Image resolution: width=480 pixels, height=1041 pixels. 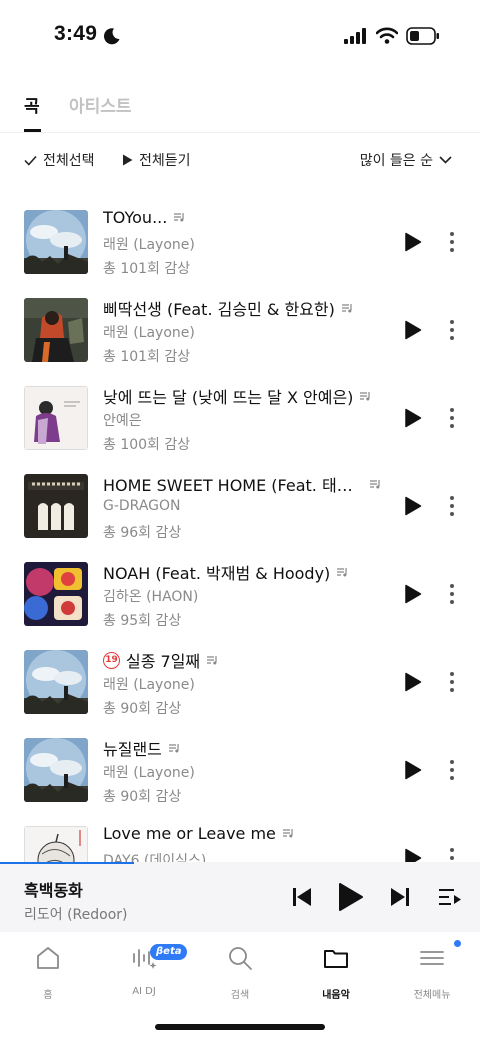 I want to click on song-play-count: 총 96회 감상, so click(x=142, y=533).